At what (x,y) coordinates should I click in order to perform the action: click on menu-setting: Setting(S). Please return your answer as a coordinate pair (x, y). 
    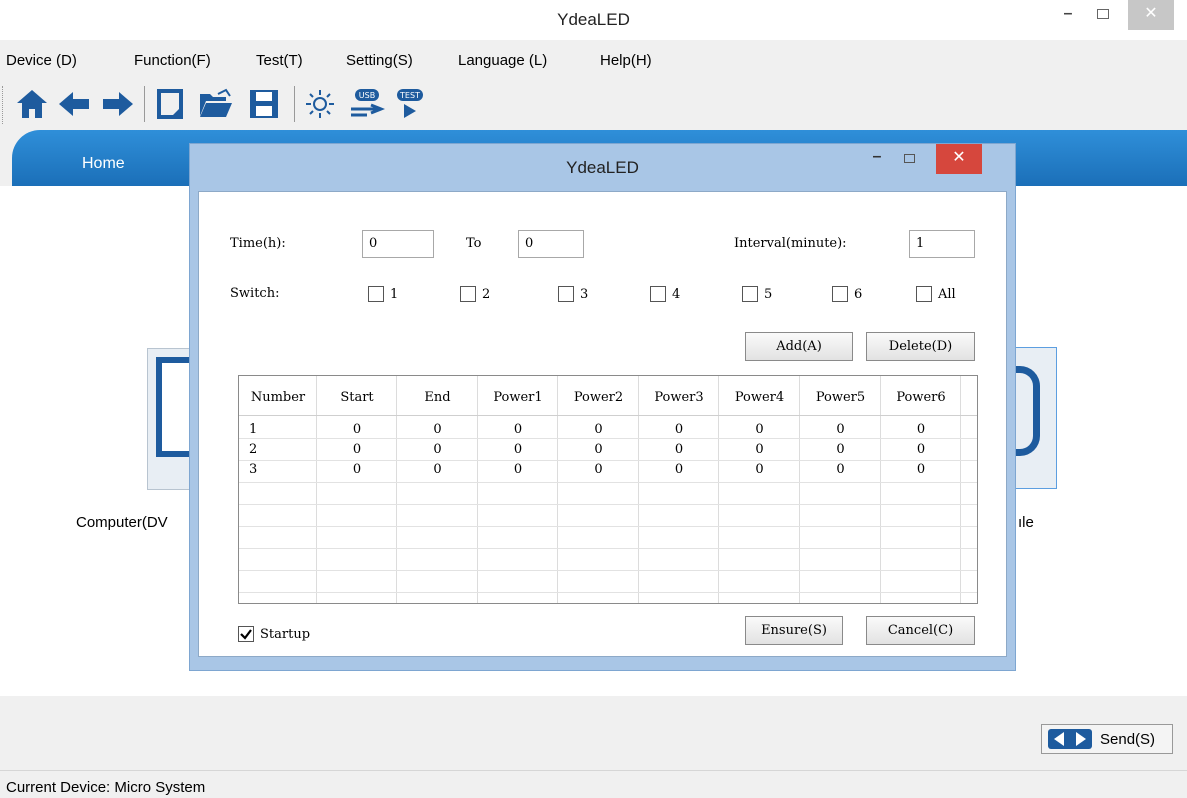
    Looking at the image, I should click on (379, 60).